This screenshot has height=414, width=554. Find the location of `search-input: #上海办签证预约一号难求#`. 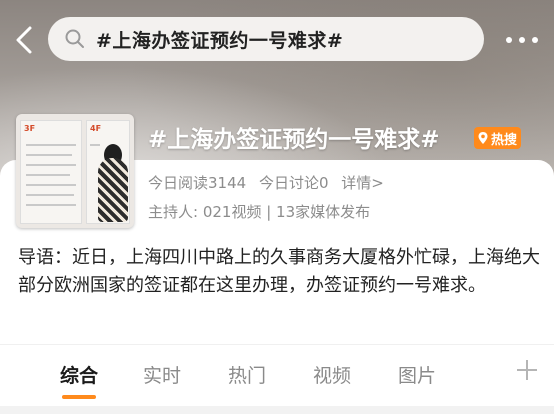

search-input: #上海办签证预约一号难求# is located at coordinates (266, 39).